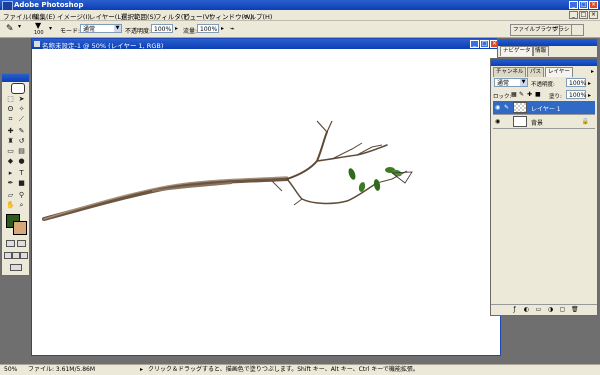 Image resolution: width=600 pixels, height=375 pixels. I want to click on blend-mode-select: 通常 ▼, so click(511, 82).